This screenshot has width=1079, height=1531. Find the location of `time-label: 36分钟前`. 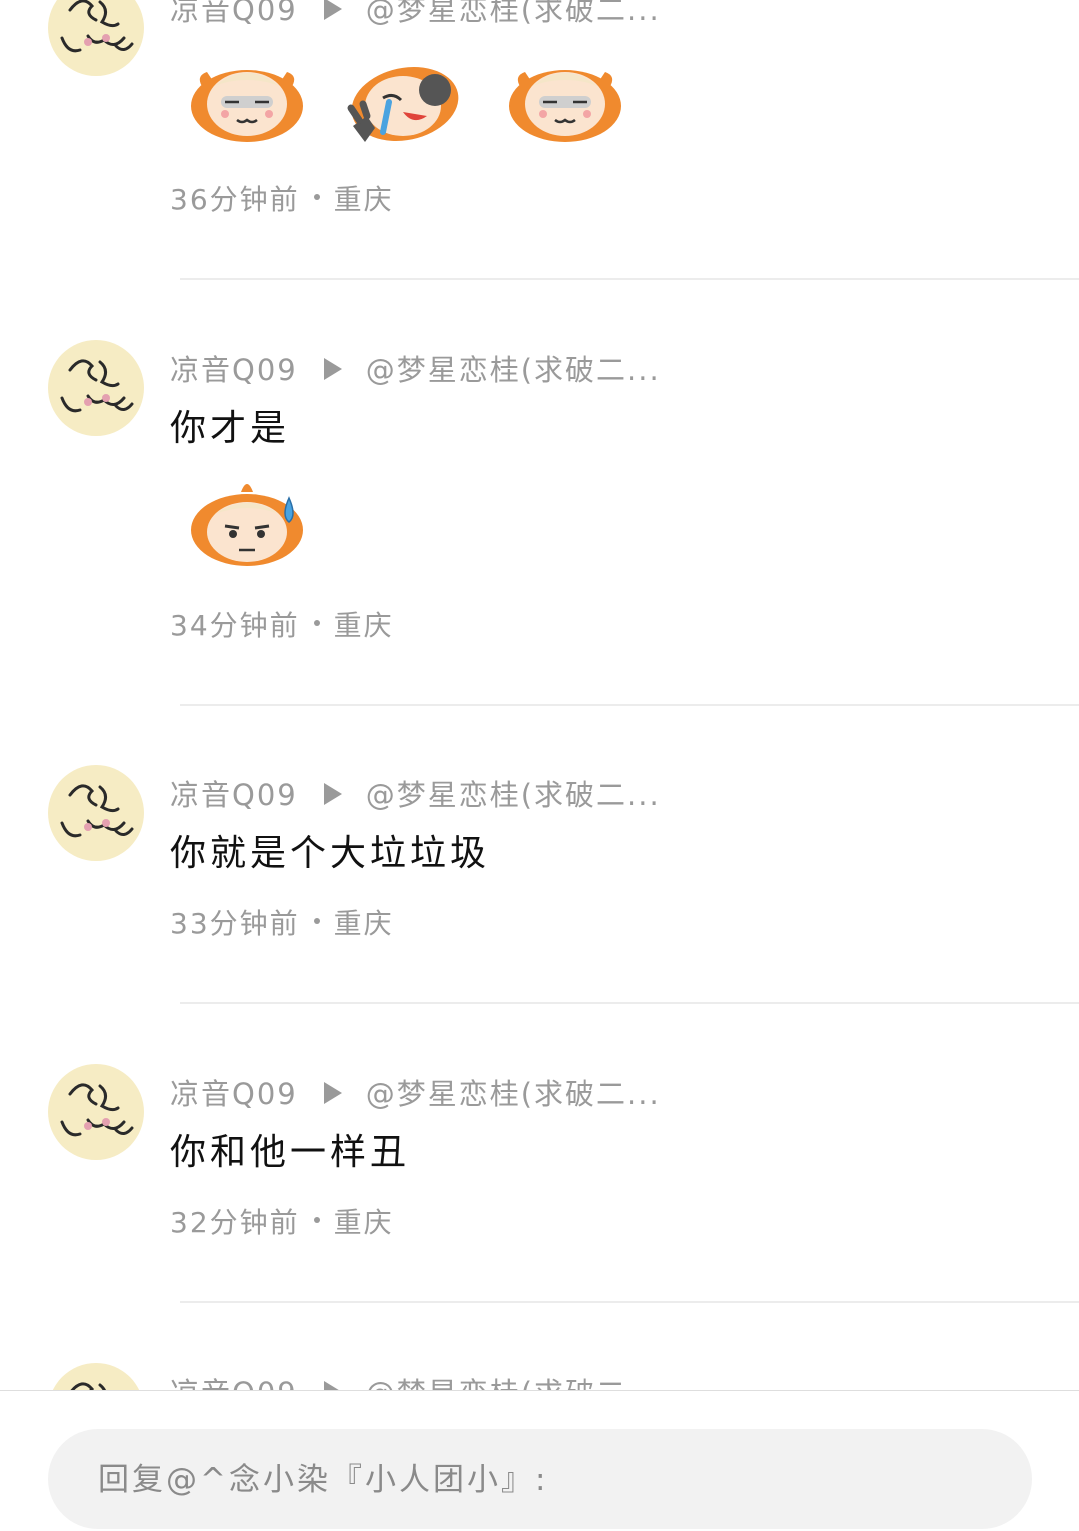

time-label: 36分钟前 is located at coordinates (235, 199).